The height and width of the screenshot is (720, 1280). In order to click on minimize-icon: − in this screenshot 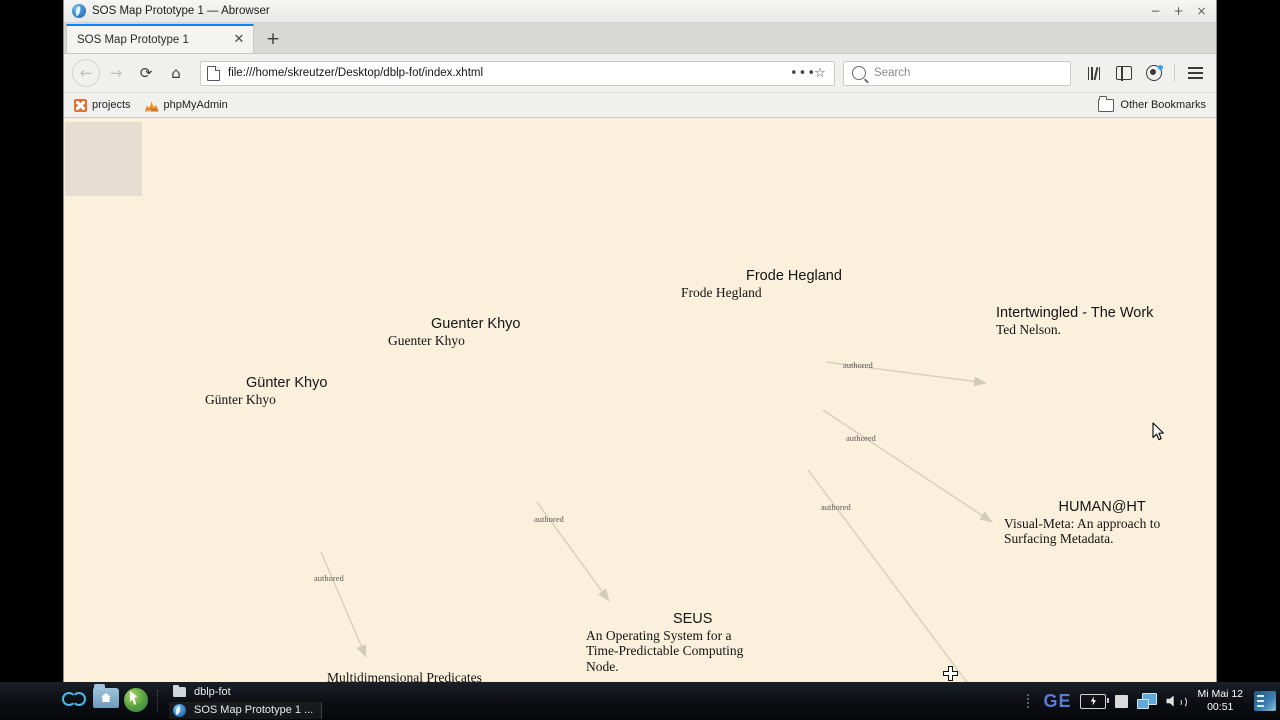, I will do `click(1155, 10)`.